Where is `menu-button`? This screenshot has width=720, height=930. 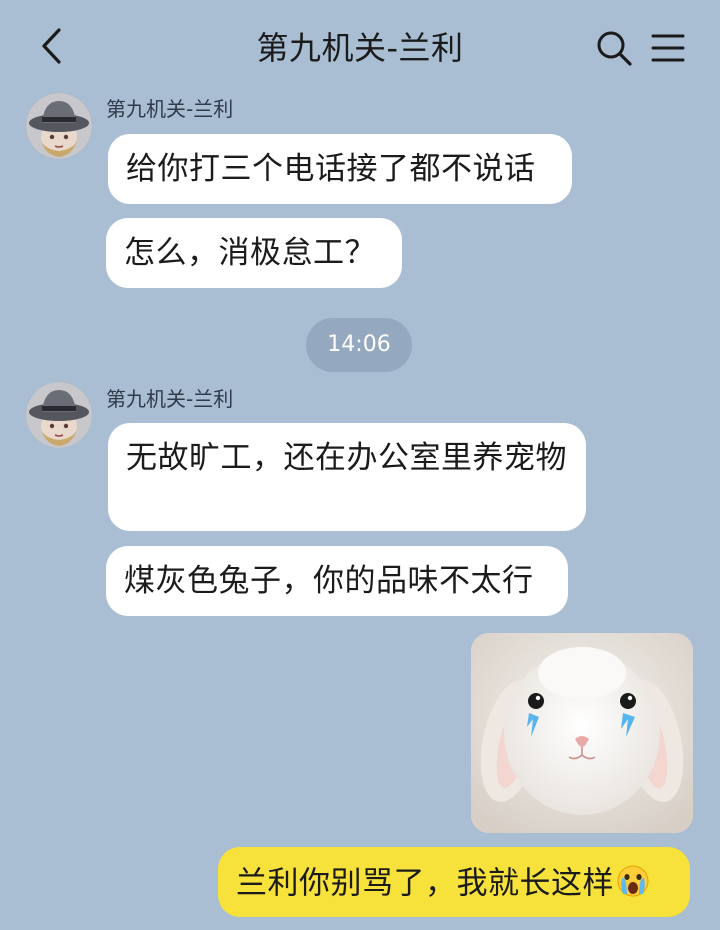 menu-button is located at coordinates (668, 48).